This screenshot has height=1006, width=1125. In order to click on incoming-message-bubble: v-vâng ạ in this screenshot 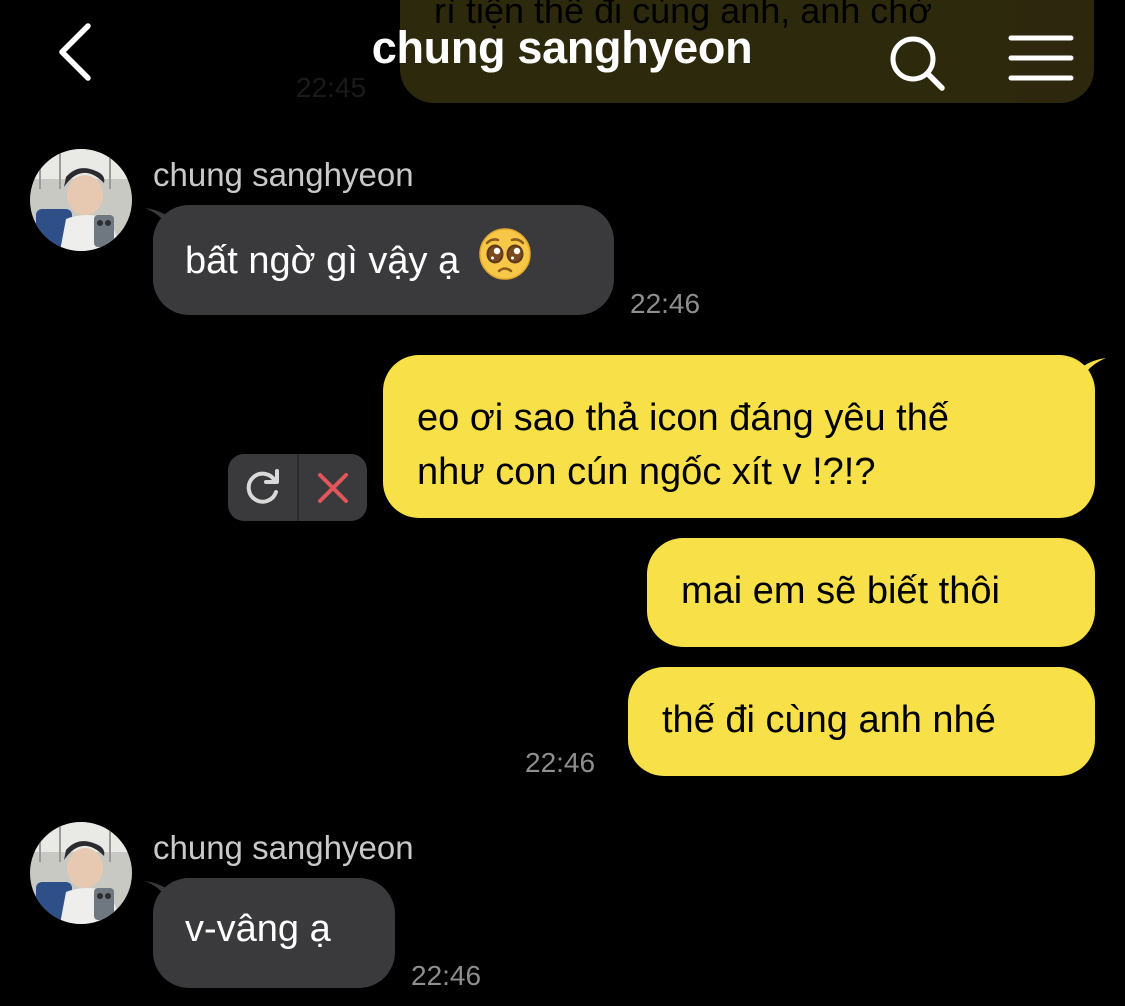, I will do `click(274, 933)`.